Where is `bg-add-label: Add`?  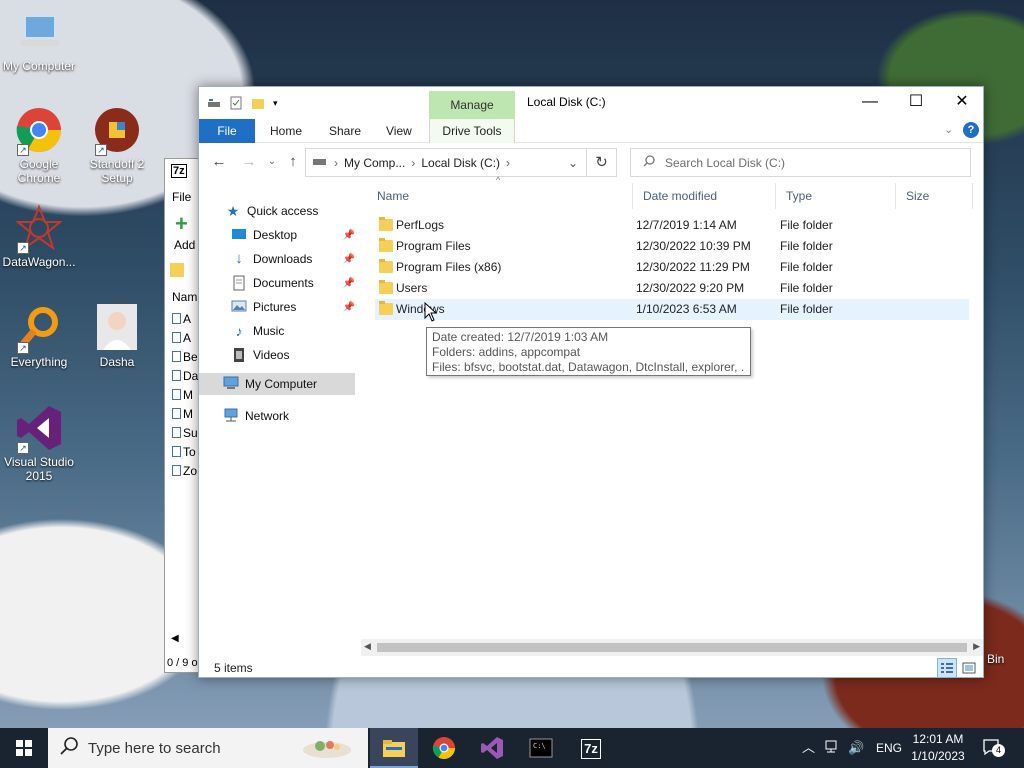 bg-add-label: Add is located at coordinates (185, 245).